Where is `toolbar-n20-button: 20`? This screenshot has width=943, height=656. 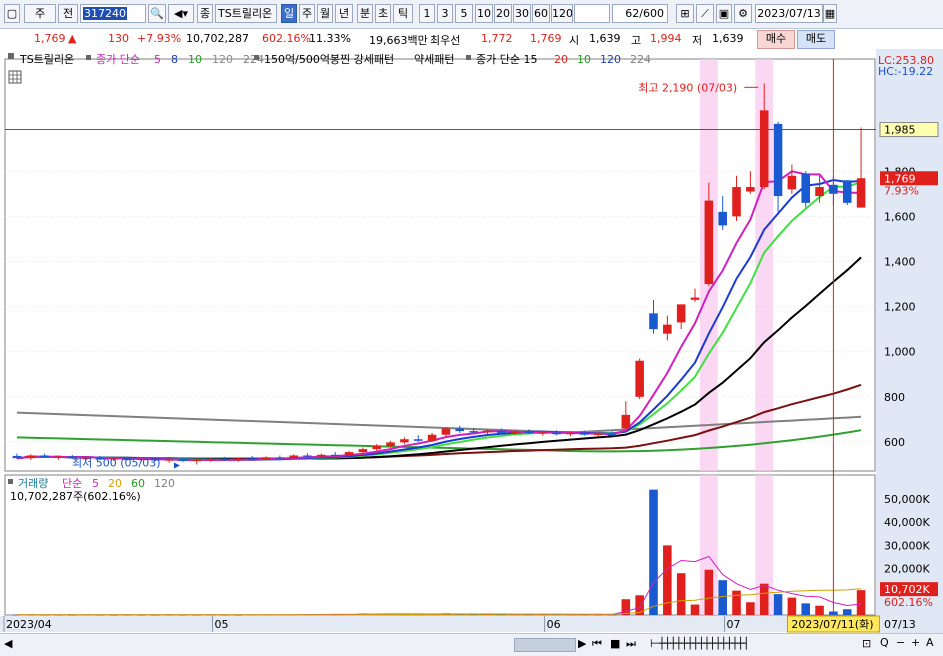
toolbar-n20-button: 20 is located at coordinates (503, 13).